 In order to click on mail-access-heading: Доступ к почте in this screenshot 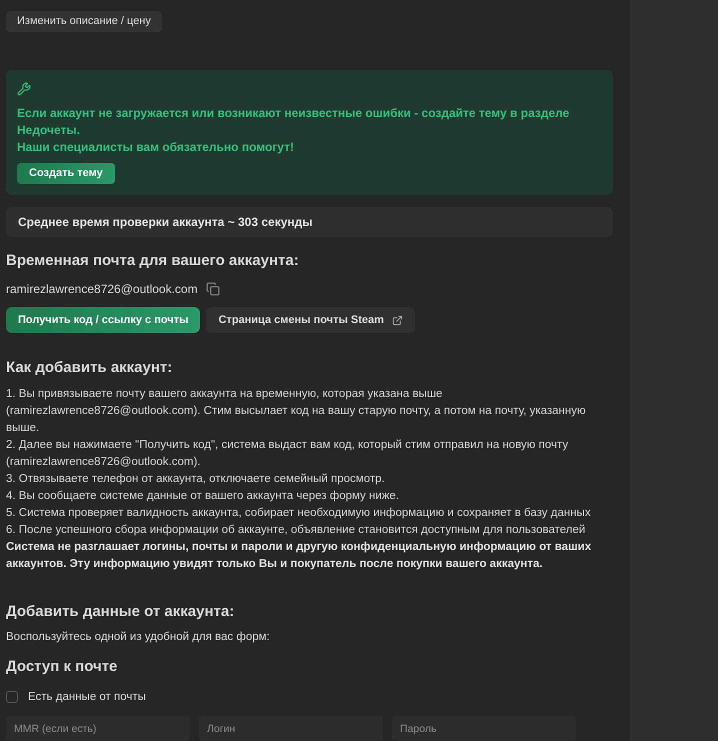, I will do `click(62, 667)`.